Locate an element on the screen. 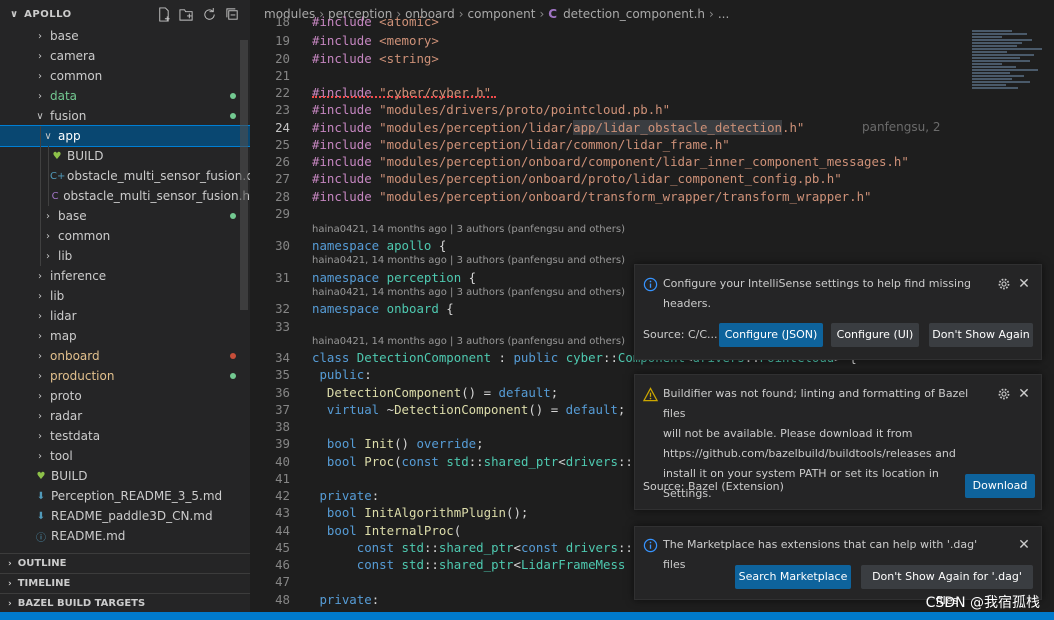 The image size is (1054, 620). code-line: bool InternalProc( is located at coordinates (386, 530).